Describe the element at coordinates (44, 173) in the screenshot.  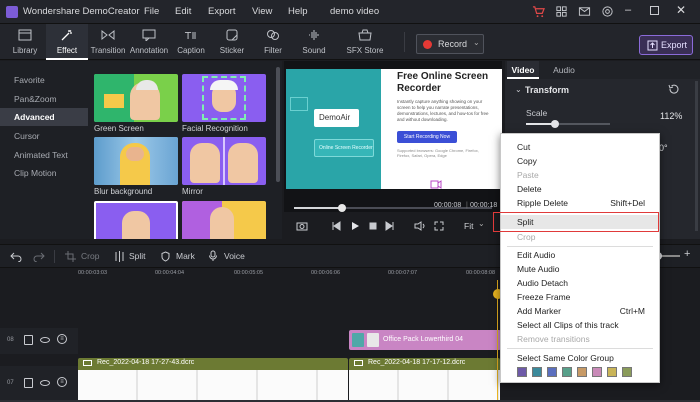
I see `nav-item-clip-motion: Clip Motion` at that location.